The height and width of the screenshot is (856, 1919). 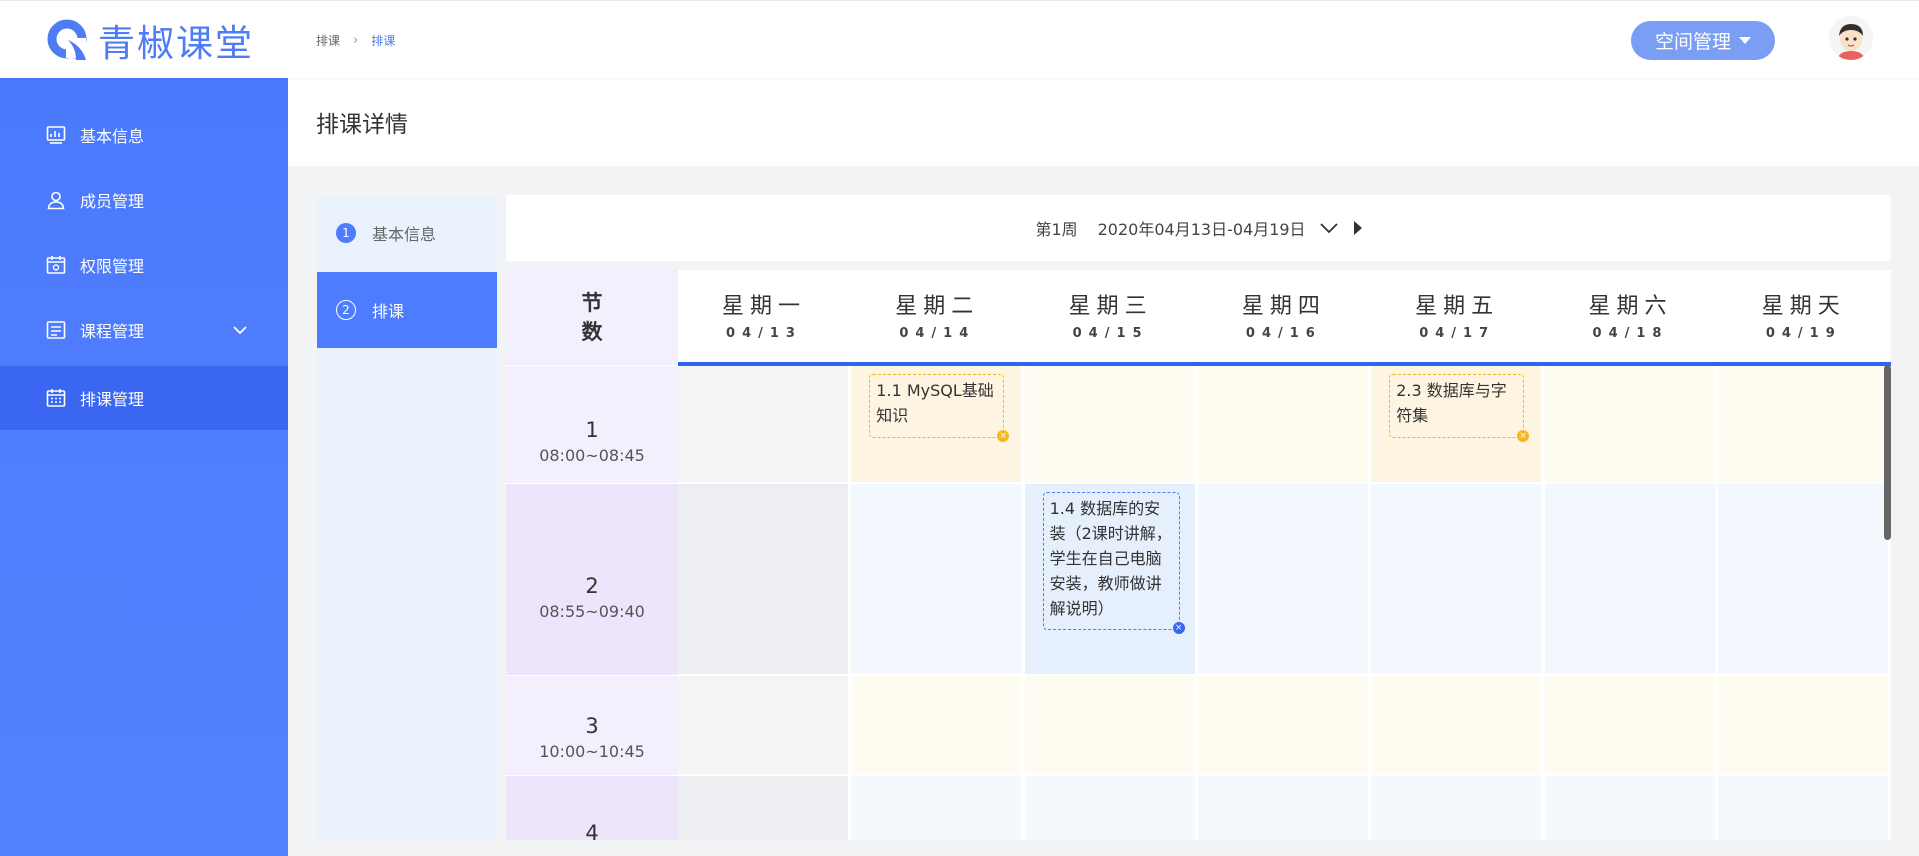 I want to click on sidebar-item-permissions: 权限管理, so click(x=144, y=265).